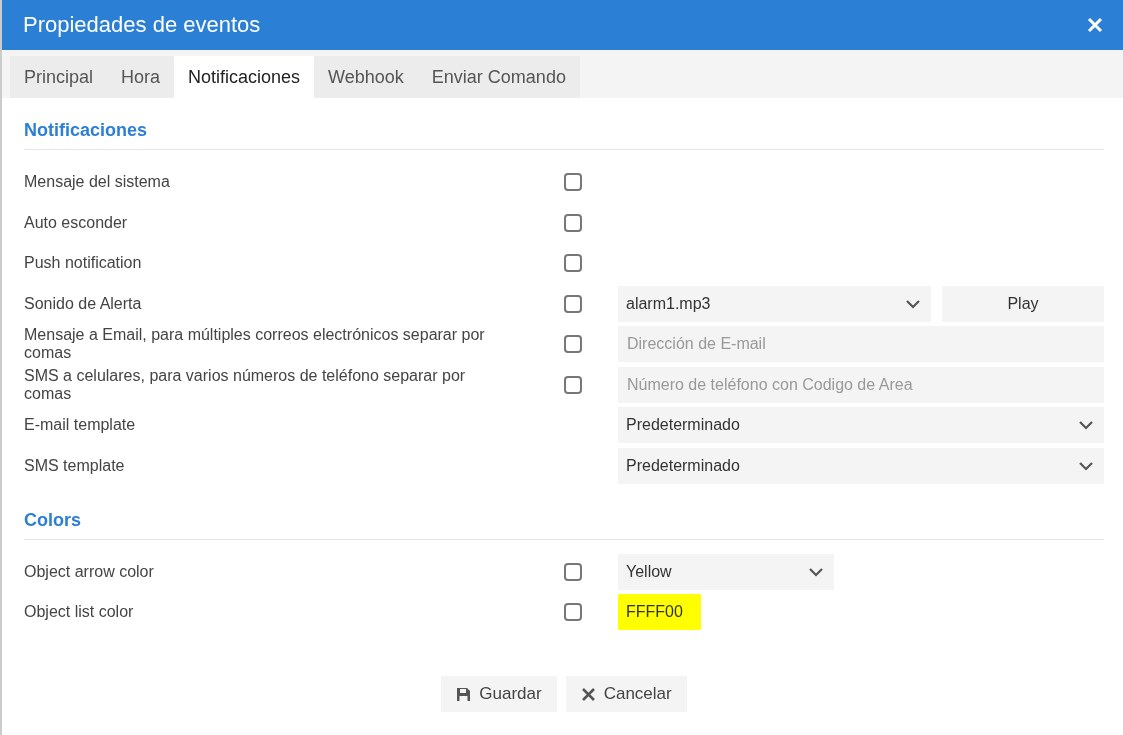 This screenshot has height=735, width=1123. What do you see at coordinates (59, 77) in the screenshot?
I see `tab: Principal` at bounding box center [59, 77].